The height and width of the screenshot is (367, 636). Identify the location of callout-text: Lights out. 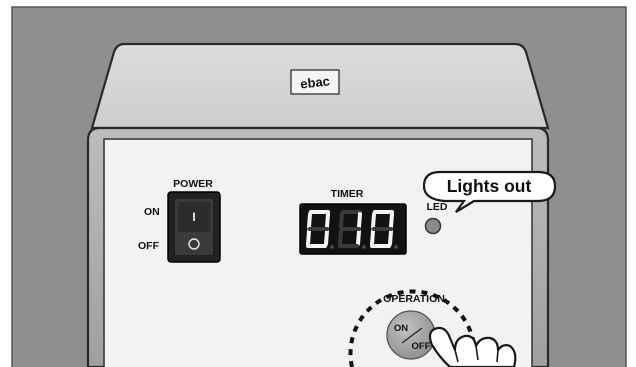
(489, 186).